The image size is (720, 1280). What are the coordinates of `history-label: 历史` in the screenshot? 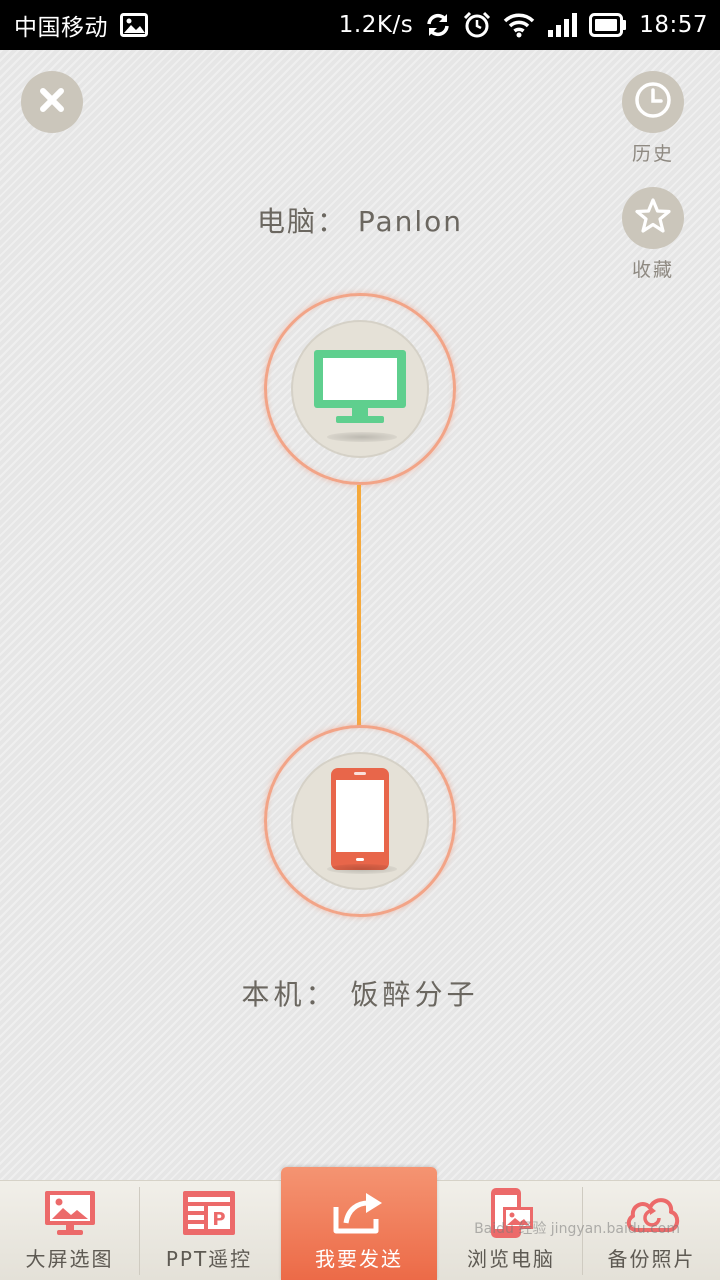 It's located at (652, 154).